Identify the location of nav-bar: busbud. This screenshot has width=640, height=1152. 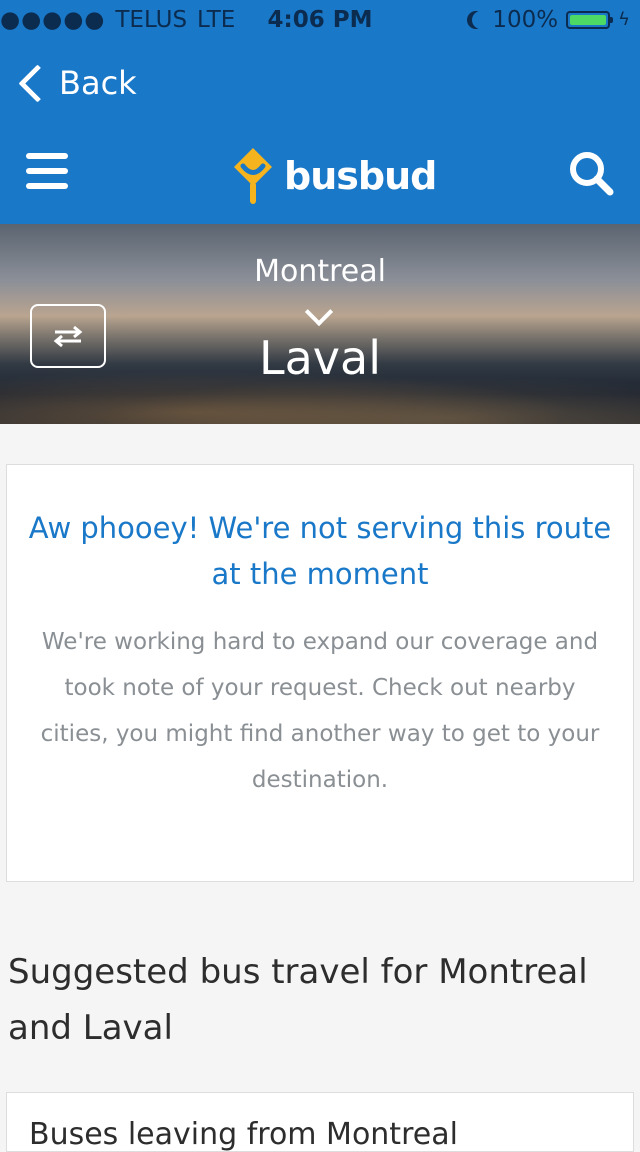
(320, 173).